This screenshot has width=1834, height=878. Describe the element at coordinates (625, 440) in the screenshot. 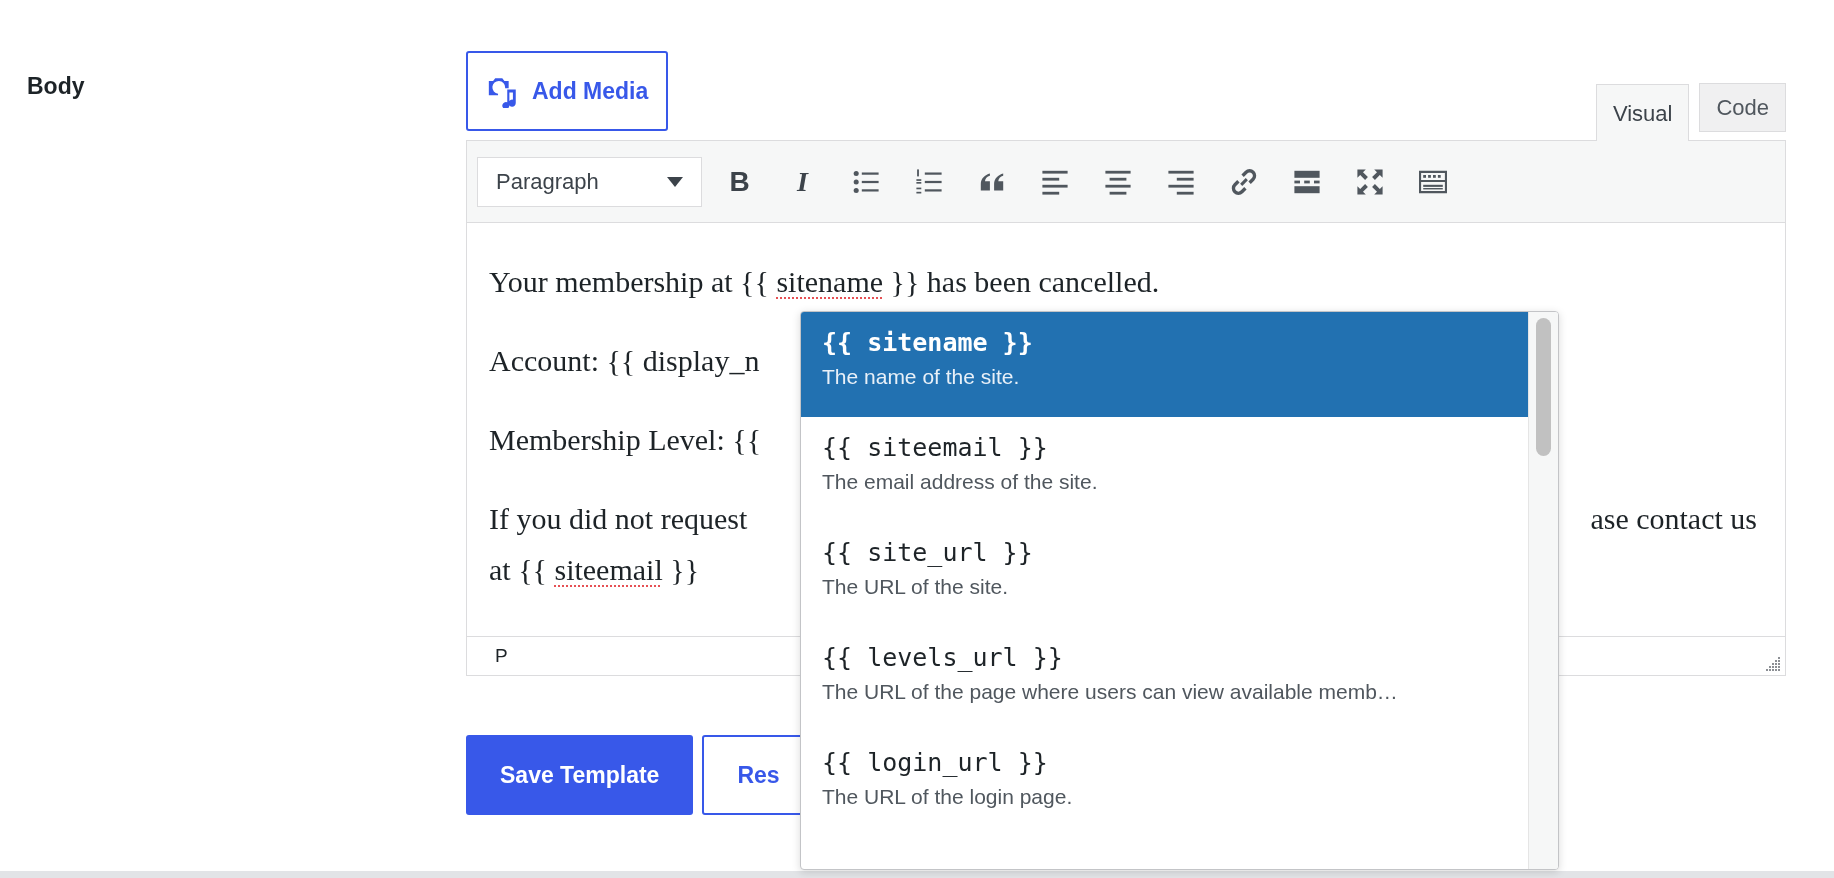

I see `paragraph-text: Membership Level: {{` at that location.